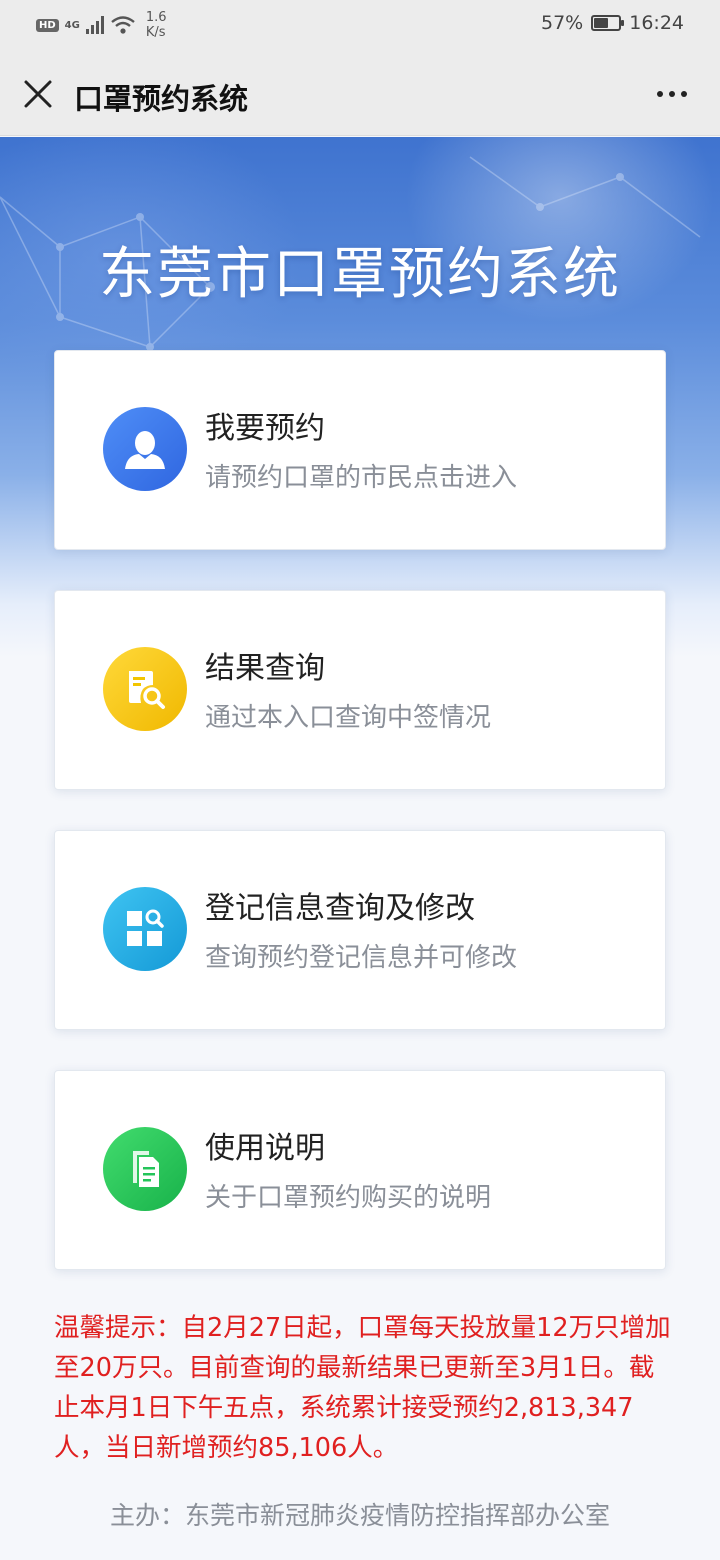 The width and height of the screenshot is (720, 1560). What do you see at coordinates (360, 94) in the screenshot?
I see `title-bar: 口罩预约系统` at bounding box center [360, 94].